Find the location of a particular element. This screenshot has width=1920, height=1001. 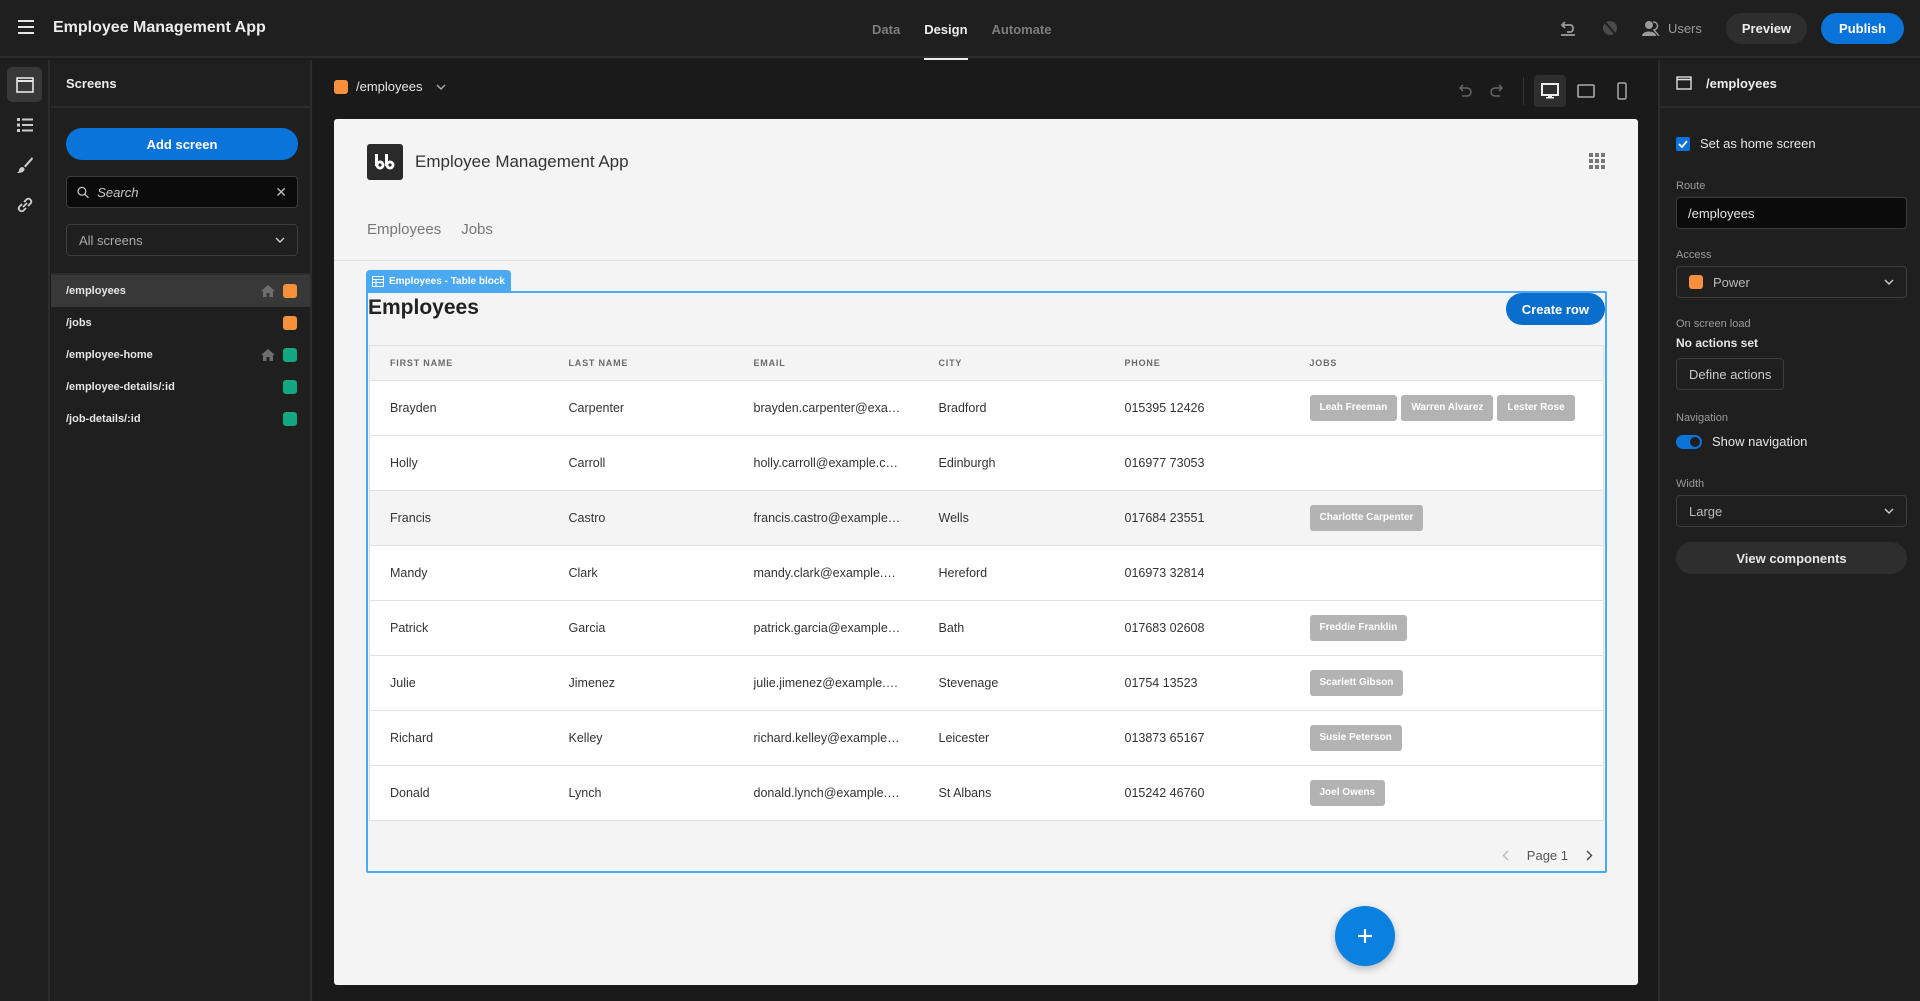

links-rail-button is located at coordinates (24, 204).